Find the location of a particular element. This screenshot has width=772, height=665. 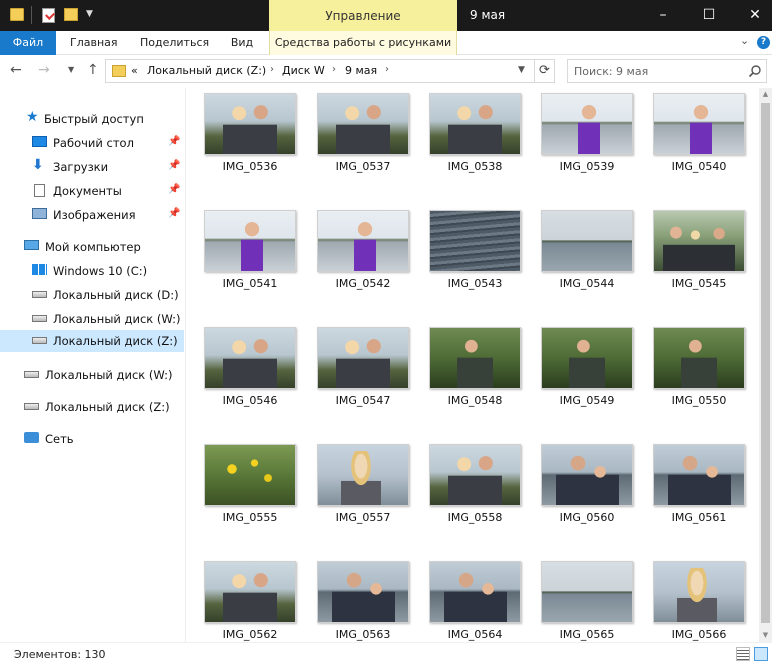

search-icon is located at coordinates (755, 71).